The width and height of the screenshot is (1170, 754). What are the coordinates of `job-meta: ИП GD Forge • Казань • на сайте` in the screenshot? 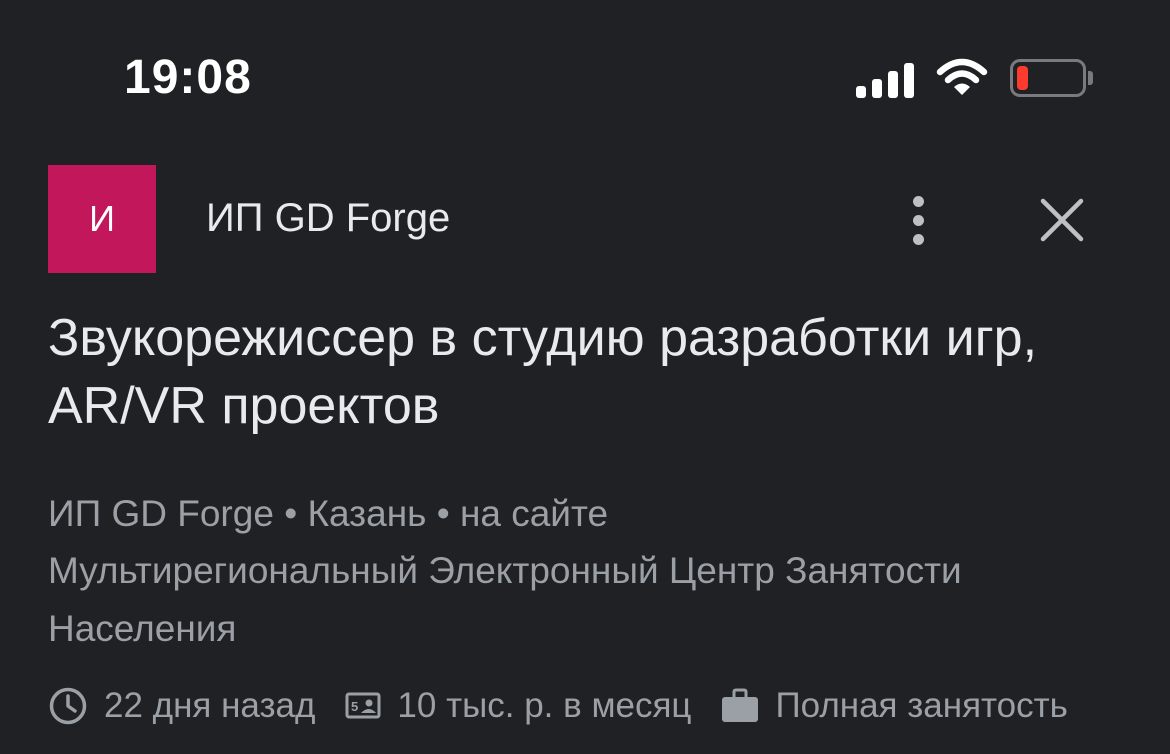 It's located at (593, 514).